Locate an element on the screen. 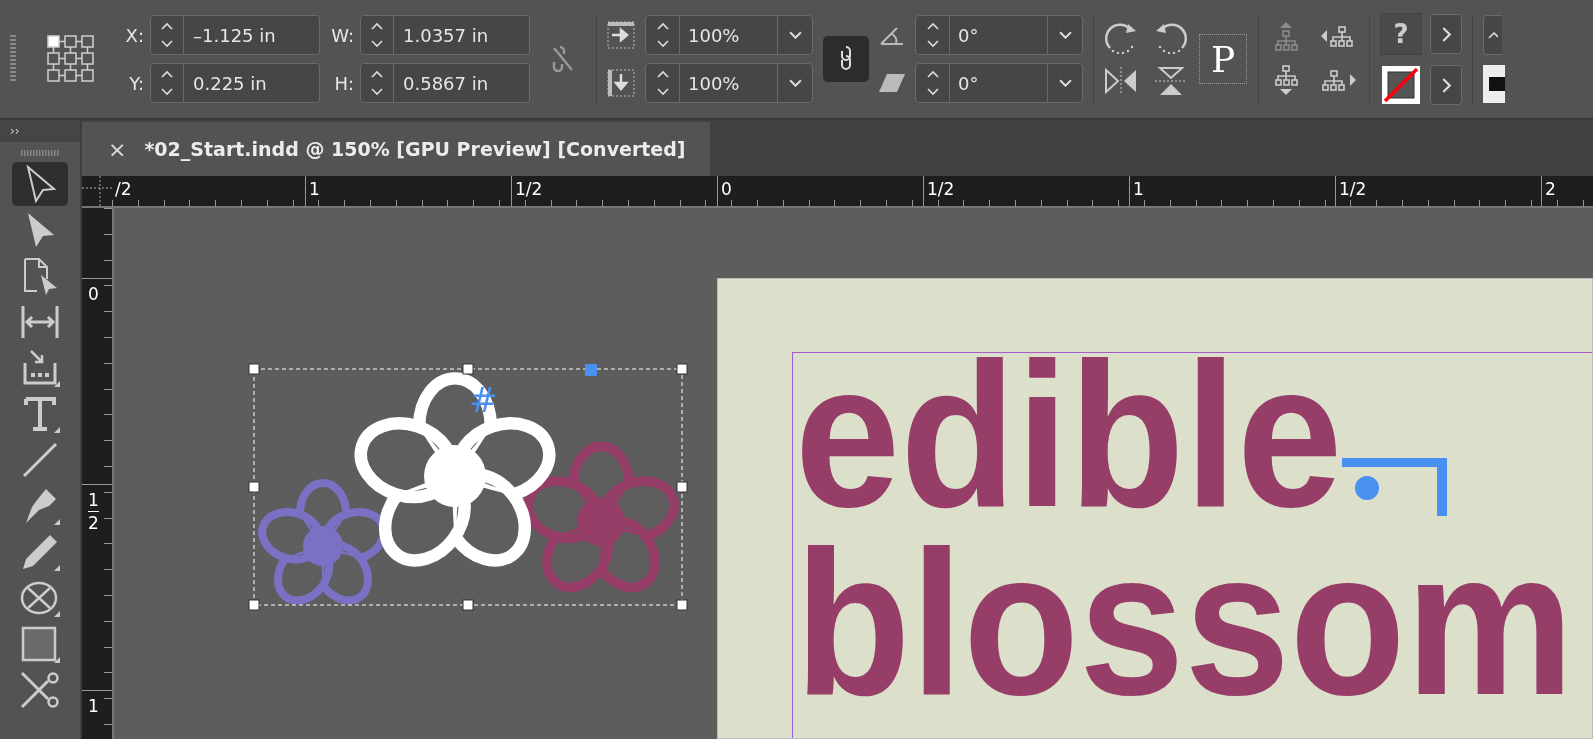 This screenshot has height=739, width=1593. rotation-angle-icon is located at coordinates (892, 35).